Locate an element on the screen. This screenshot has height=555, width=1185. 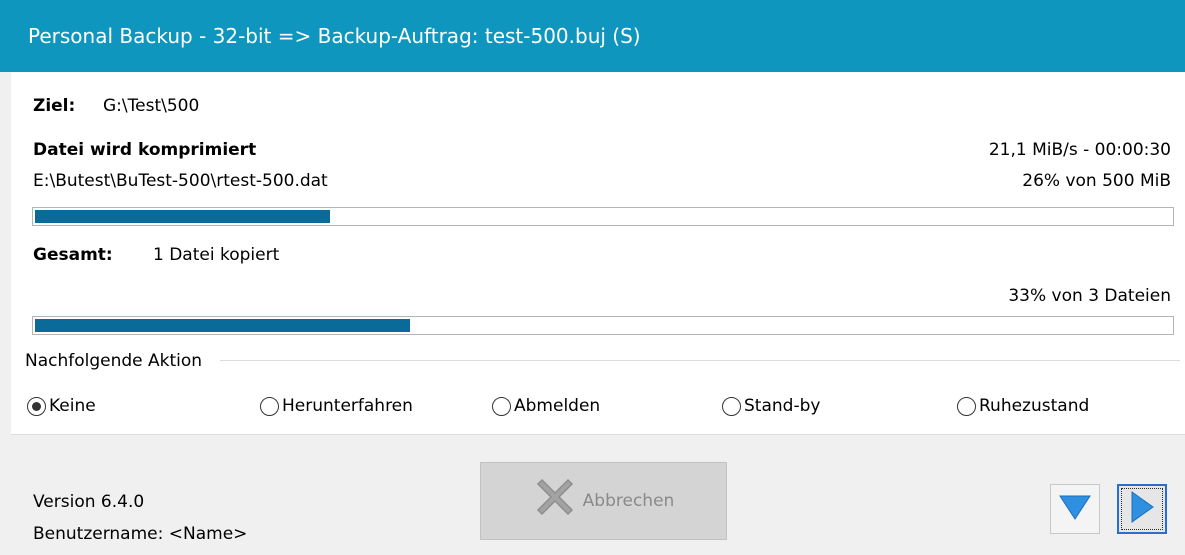
radio-herunterfahren: Herunterfahren is located at coordinates (336, 406).